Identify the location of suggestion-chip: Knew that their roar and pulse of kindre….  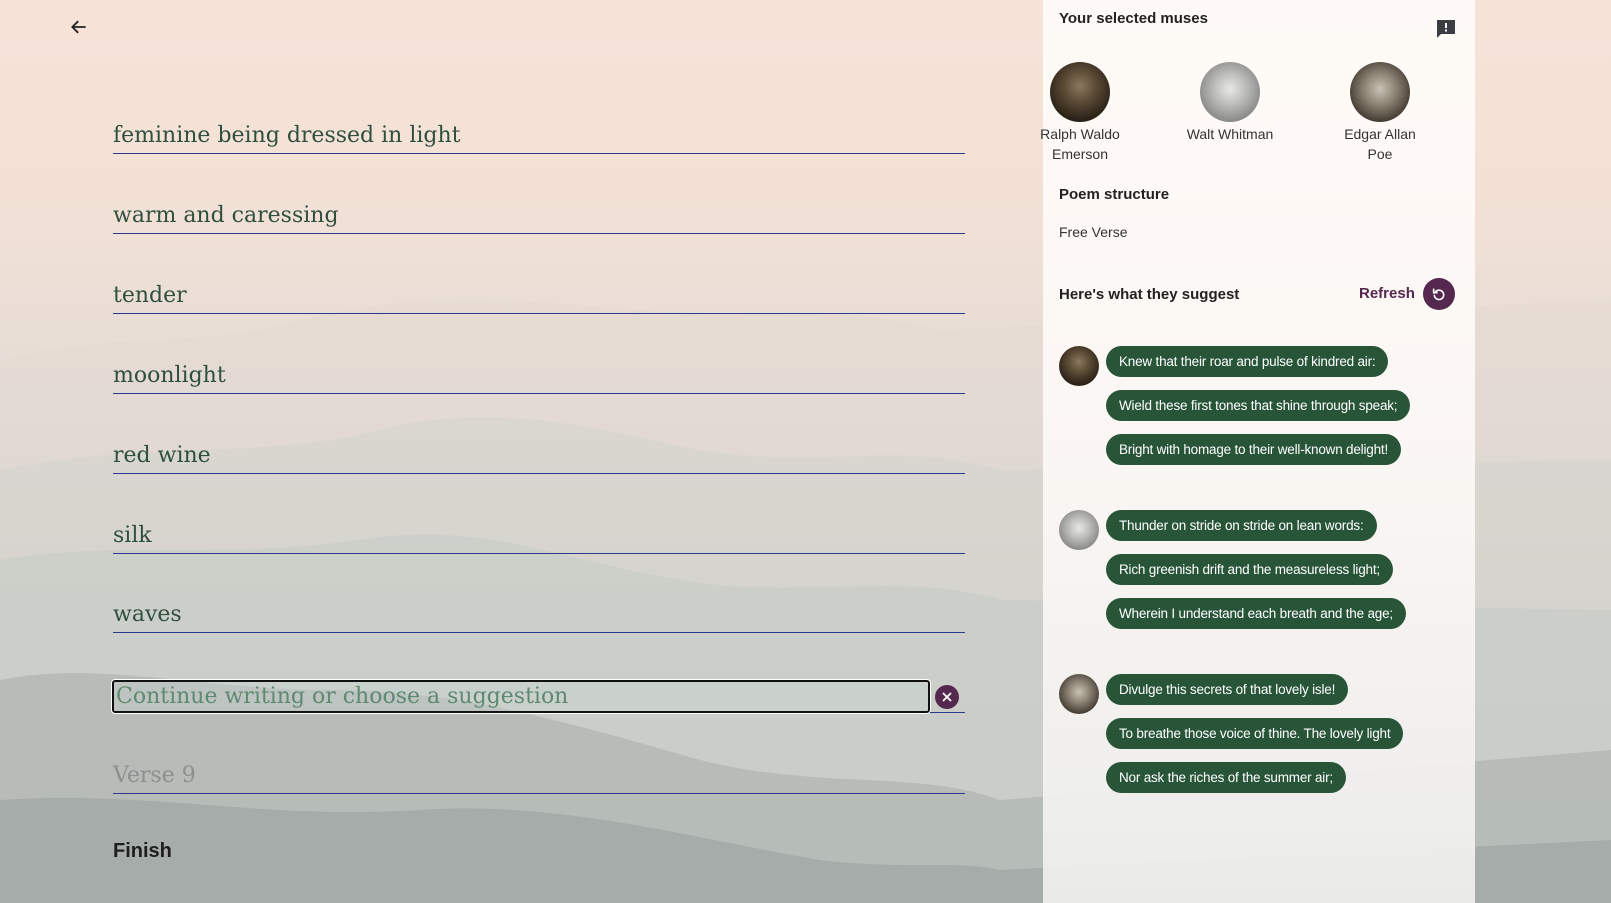
(1247, 361).